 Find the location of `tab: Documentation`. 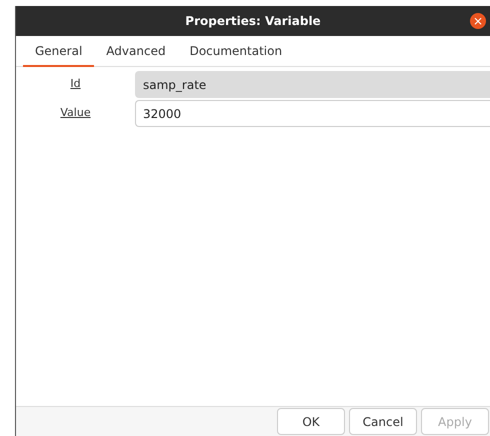

tab: Documentation is located at coordinates (236, 51).